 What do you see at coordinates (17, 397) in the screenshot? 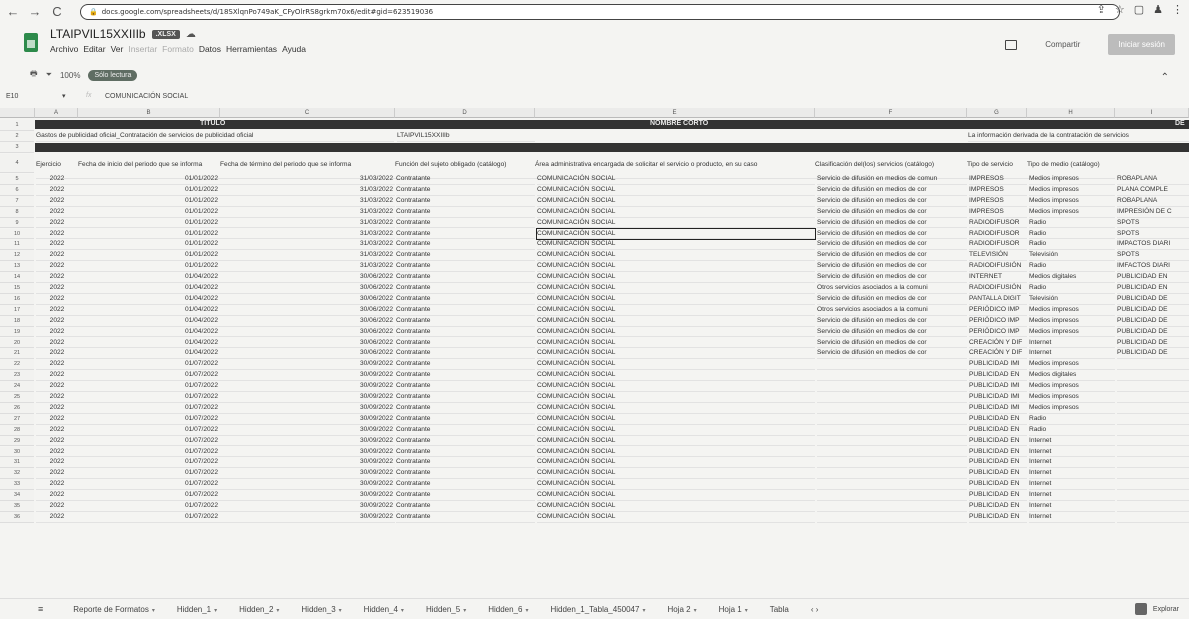
I see `row-number: 25` at bounding box center [17, 397].